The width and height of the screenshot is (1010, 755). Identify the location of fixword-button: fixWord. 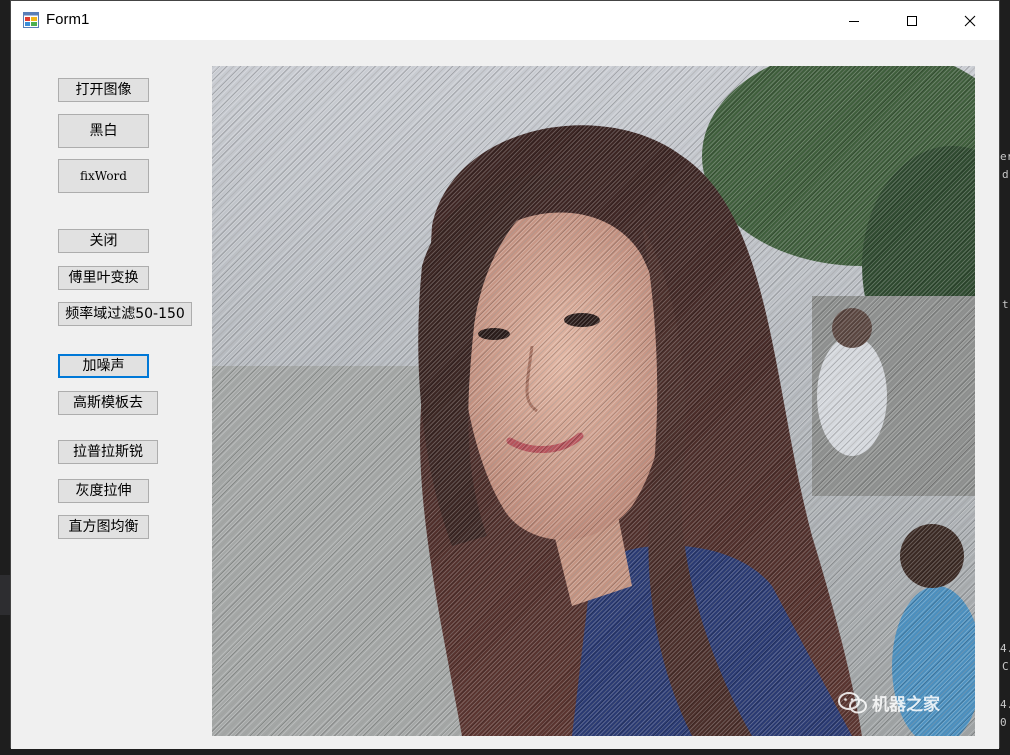
(103, 176).